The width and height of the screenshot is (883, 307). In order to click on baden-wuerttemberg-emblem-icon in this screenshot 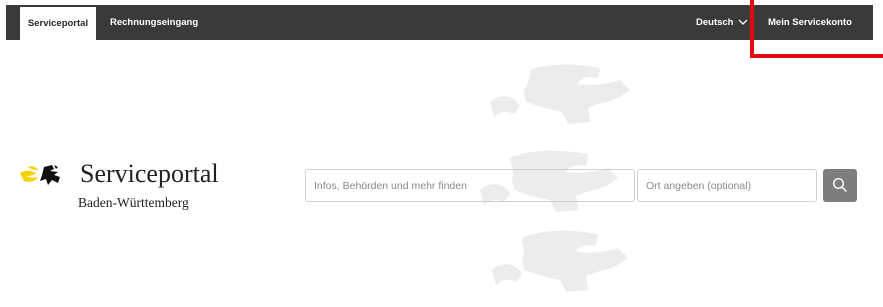, I will do `click(40, 175)`.